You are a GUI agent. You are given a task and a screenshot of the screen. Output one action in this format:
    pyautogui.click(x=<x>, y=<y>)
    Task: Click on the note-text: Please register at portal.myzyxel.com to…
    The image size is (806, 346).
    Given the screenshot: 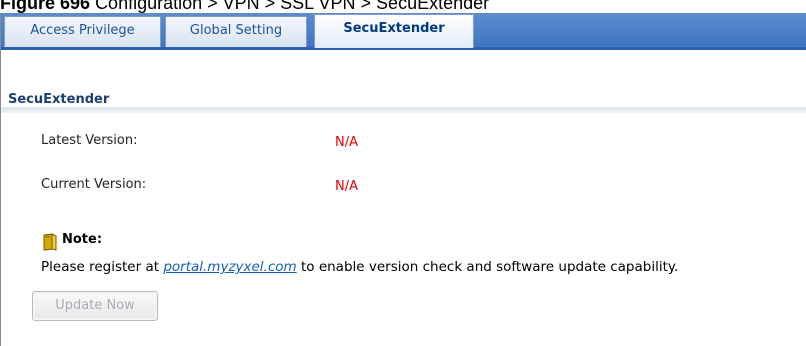 What is the action you would take?
    pyautogui.click(x=359, y=267)
    